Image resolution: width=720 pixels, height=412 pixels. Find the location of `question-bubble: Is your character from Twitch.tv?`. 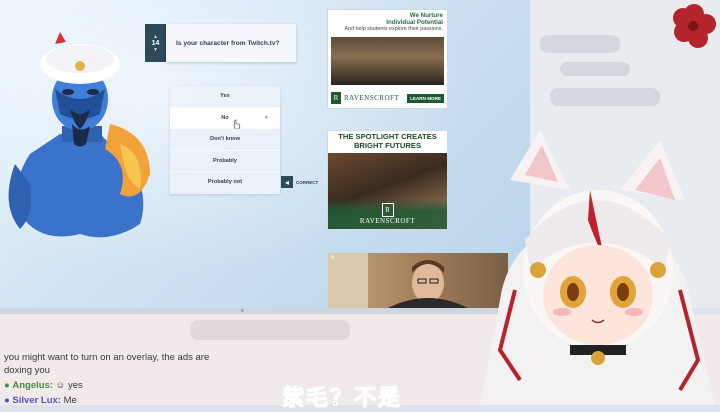

question-bubble: Is your character from Twitch.tv? is located at coordinates (231, 43).